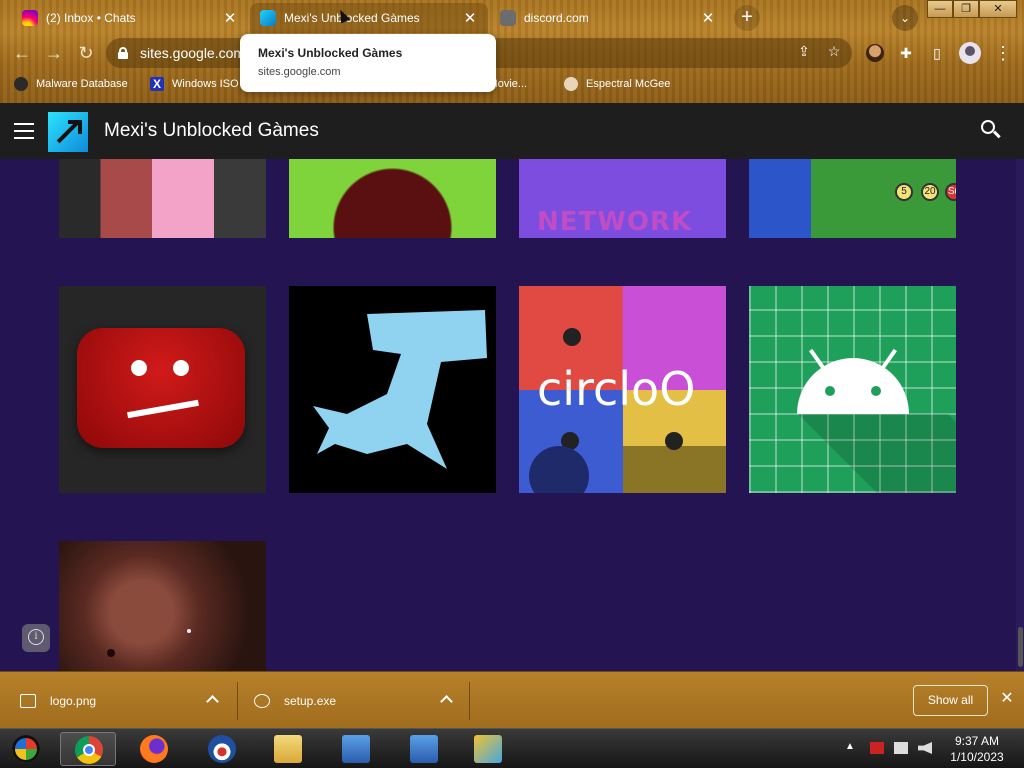 The image size is (1024, 768). I want to click on sad-youtube-thumbnail, so click(162, 389).